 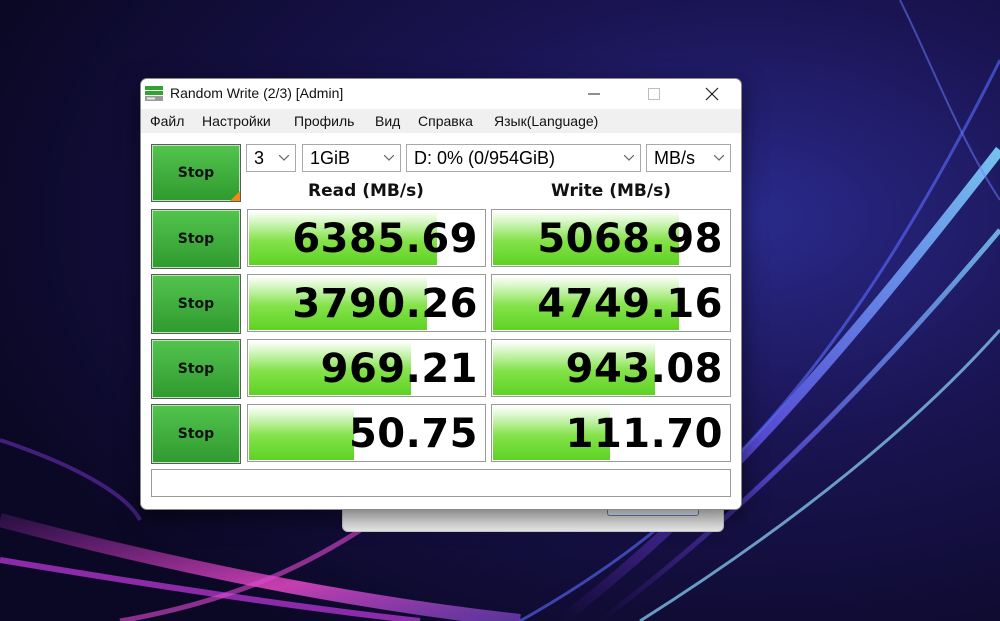 What do you see at coordinates (167, 121) in the screenshot?
I see `menu-file: Файл` at bounding box center [167, 121].